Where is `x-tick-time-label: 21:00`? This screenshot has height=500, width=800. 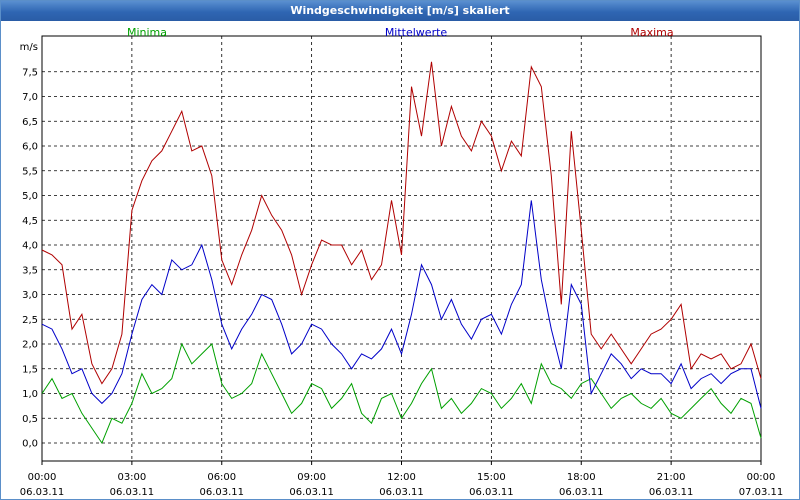 x-tick-time-label: 21:00 is located at coordinates (671, 477).